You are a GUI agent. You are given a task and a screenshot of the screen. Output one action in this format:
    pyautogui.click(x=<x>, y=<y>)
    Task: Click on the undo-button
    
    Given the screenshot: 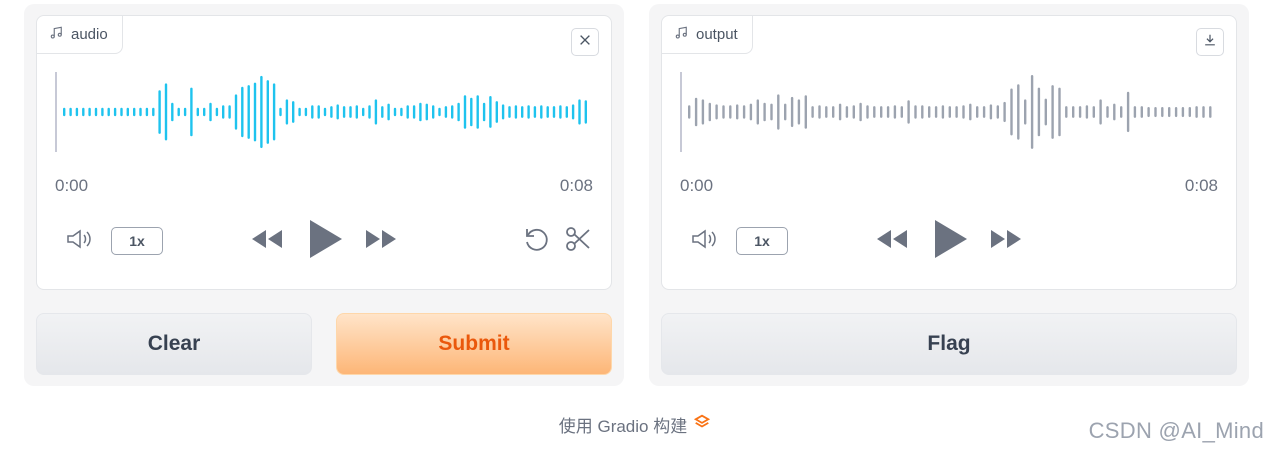 What is the action you would take?
    pyautogui.click(x=536, y=241)
    